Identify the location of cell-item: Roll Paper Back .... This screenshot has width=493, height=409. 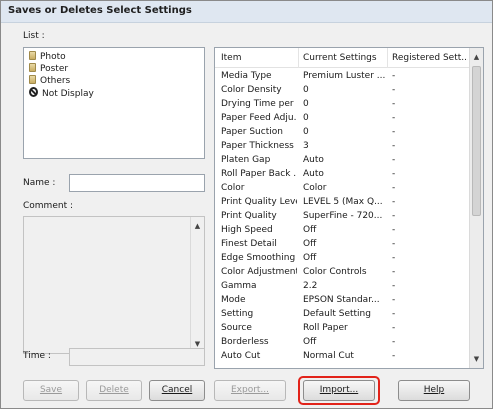
(259, 174).